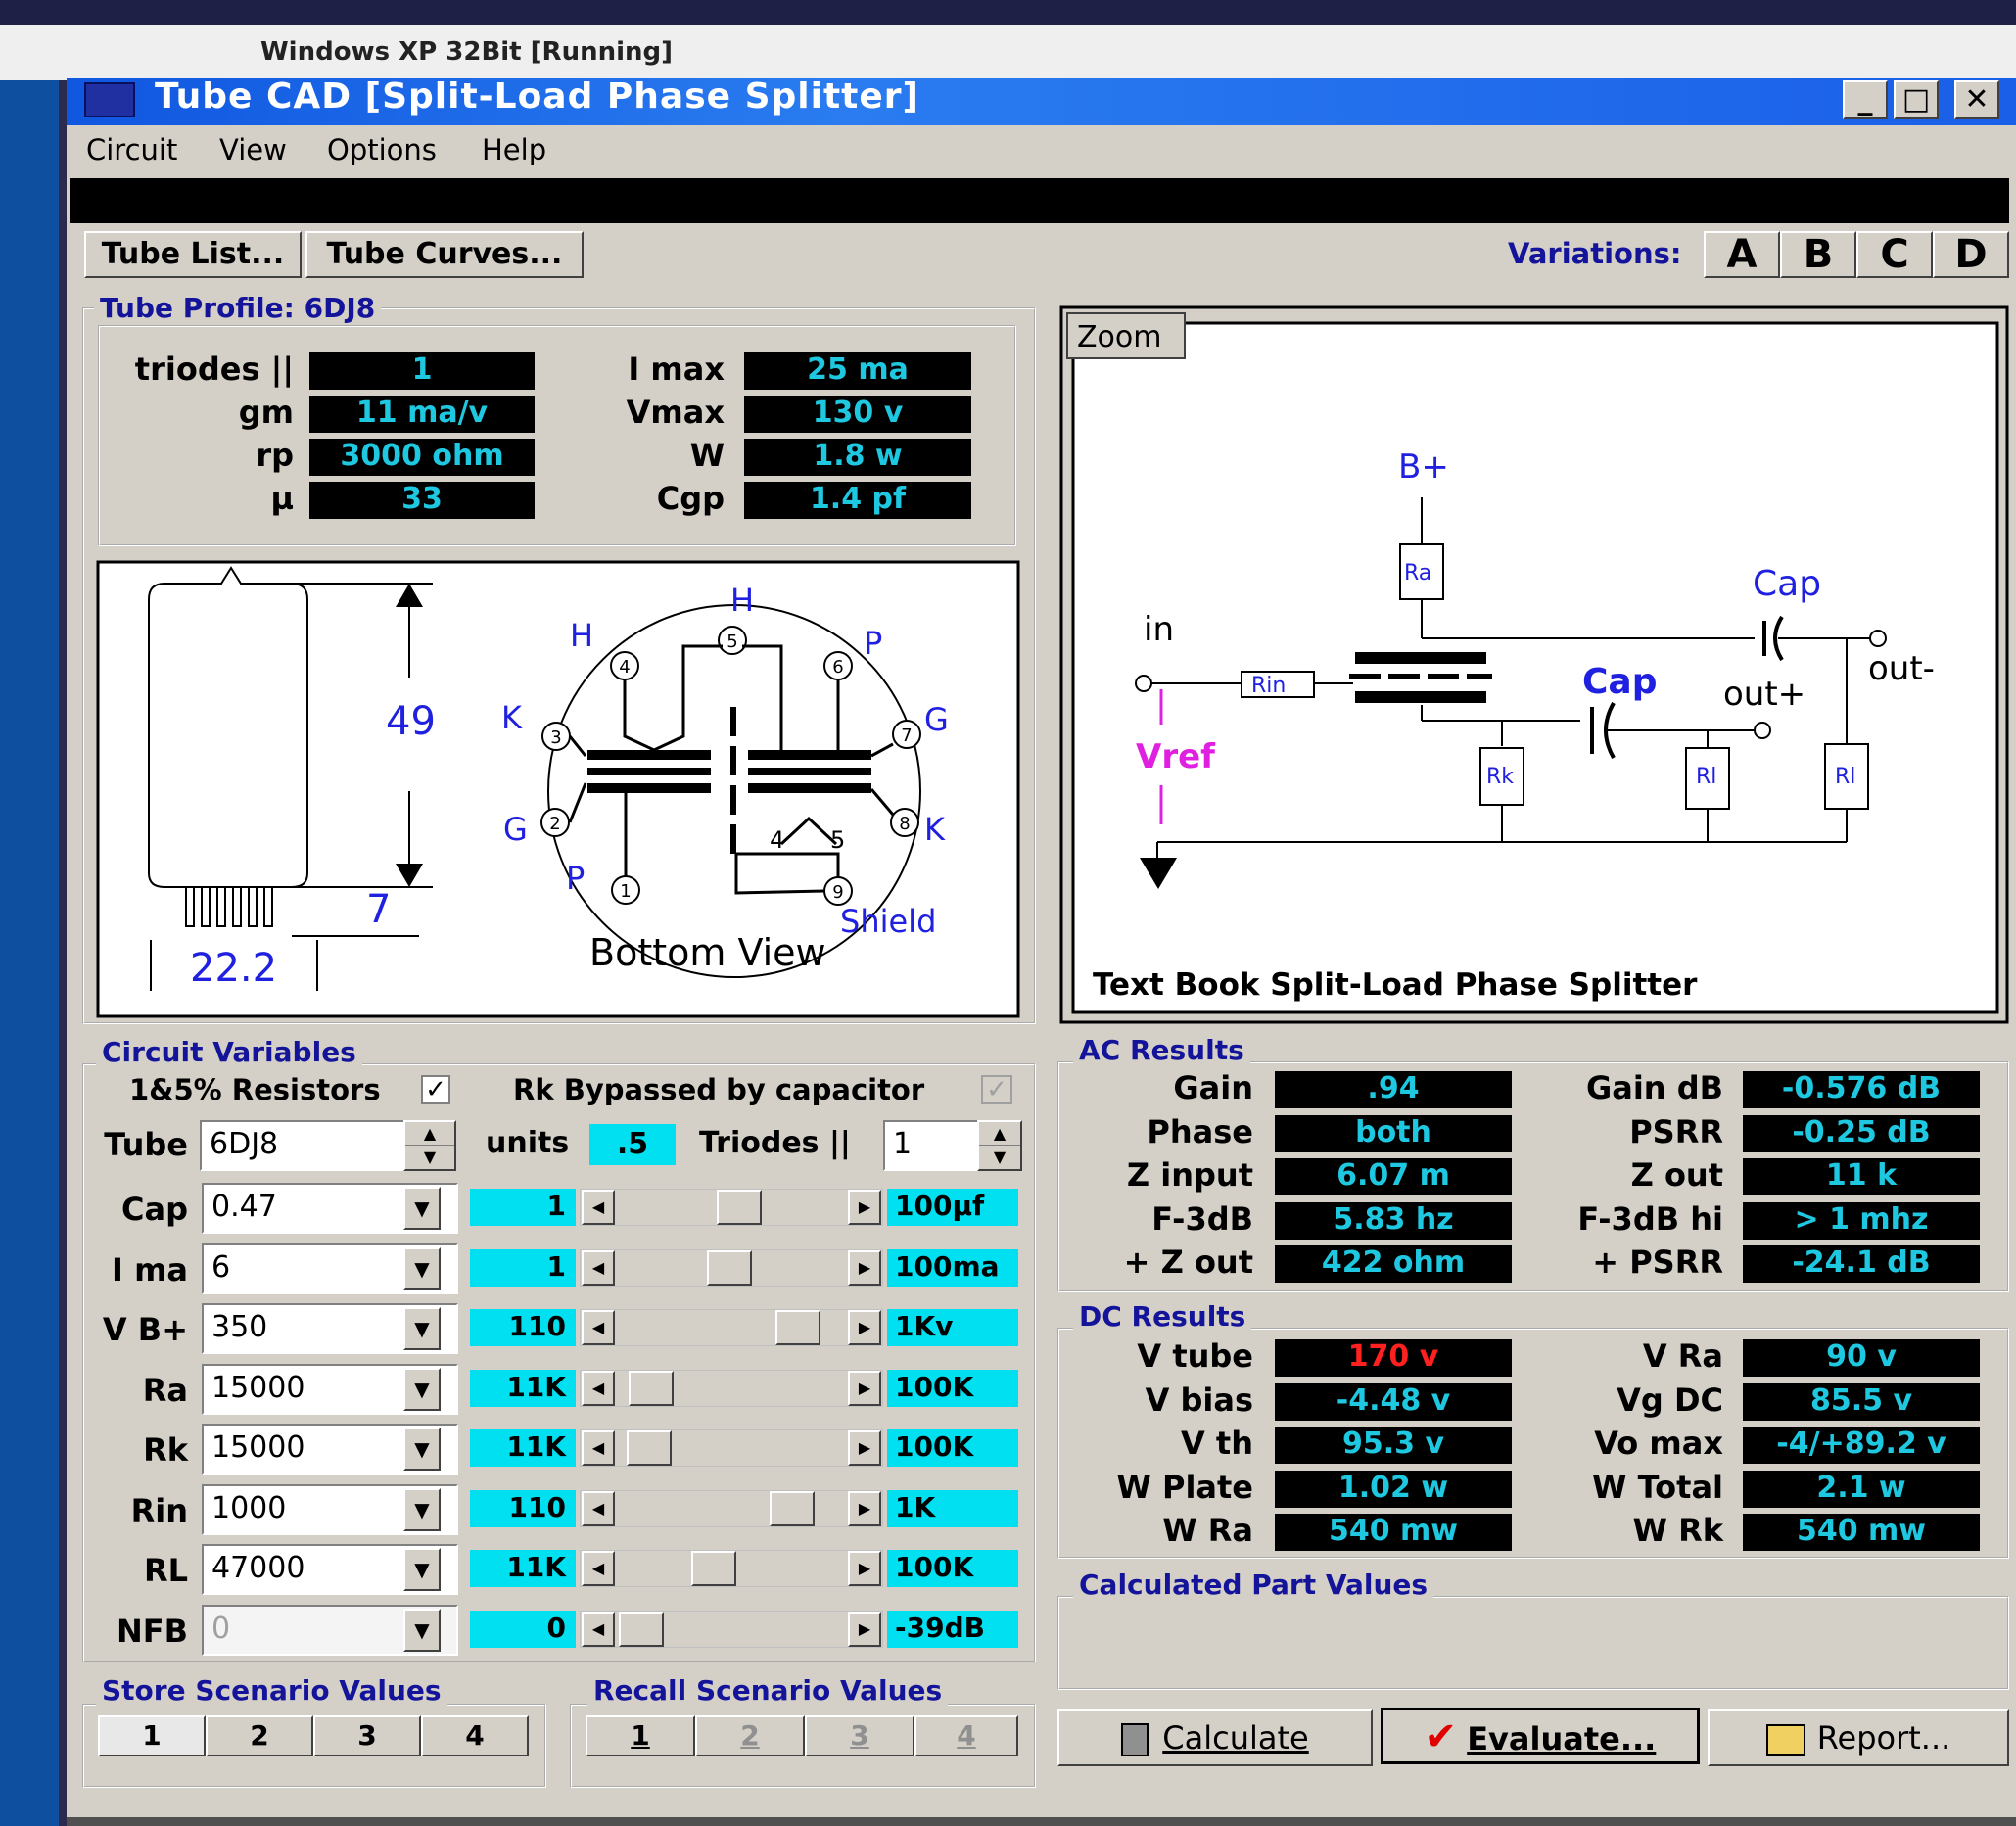  I want to click on report-icon, so click(1785, 1740).